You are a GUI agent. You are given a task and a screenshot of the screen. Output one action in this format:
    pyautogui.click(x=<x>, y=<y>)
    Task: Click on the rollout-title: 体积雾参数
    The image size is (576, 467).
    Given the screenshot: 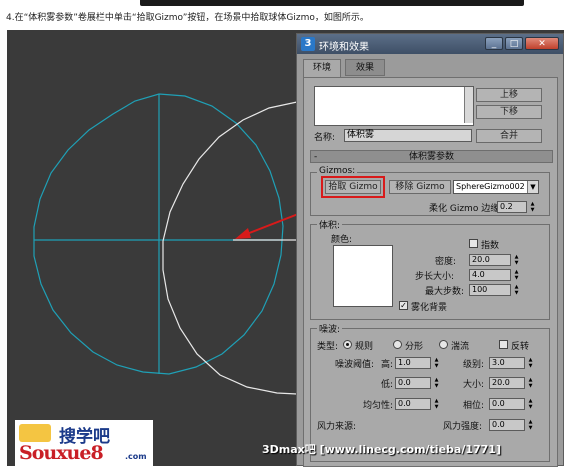 What is the action you would take?
    pyautogui.click(x=431, y=157)
    